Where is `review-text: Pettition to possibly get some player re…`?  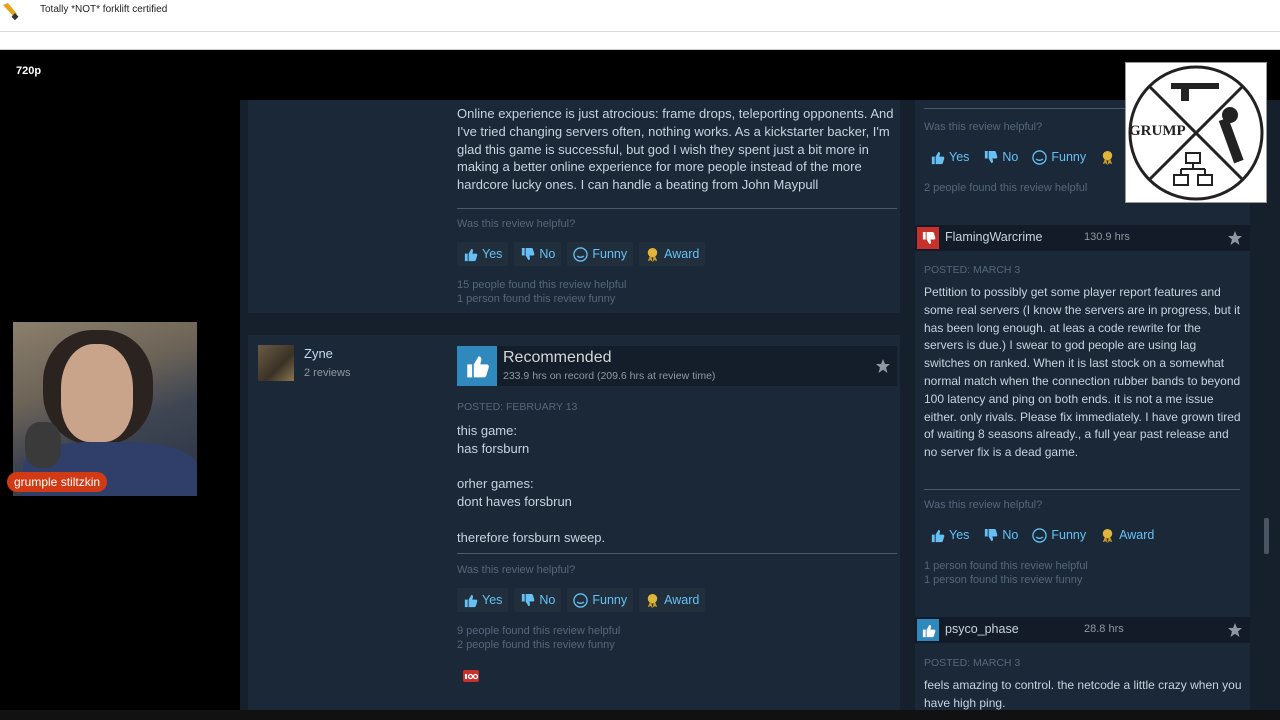 review-text: Pettition to possibly get some player re… is located at coordinates (1082, 372).